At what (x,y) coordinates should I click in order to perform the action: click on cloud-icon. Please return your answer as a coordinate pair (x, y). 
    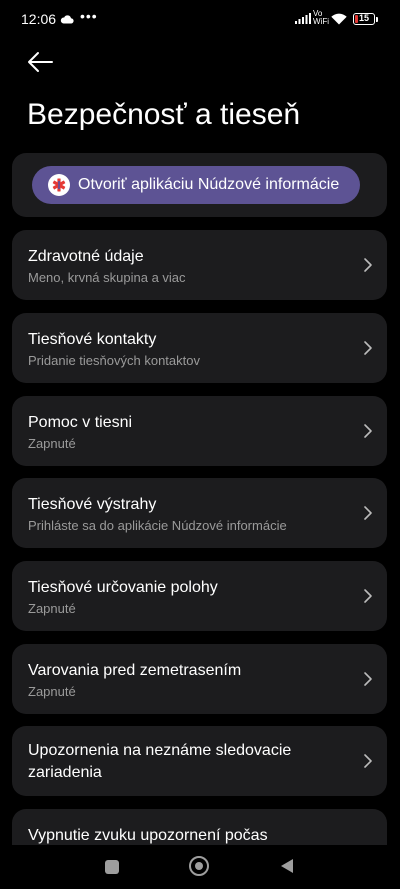
    Looking at the image, I should click on (67, 19).